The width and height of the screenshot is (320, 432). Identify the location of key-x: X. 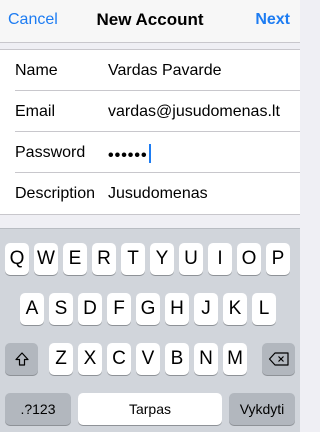
(90, 359).